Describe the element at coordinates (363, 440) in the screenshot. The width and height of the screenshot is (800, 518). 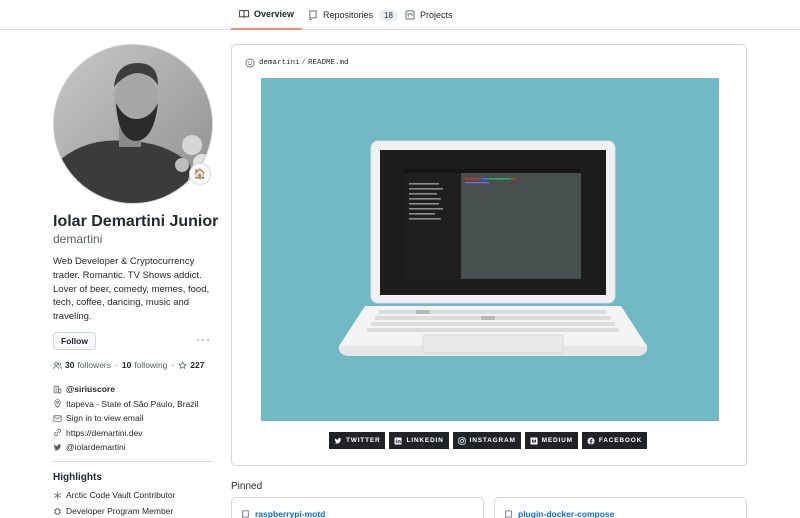
I see `badge-label: TWITTER` at that location.